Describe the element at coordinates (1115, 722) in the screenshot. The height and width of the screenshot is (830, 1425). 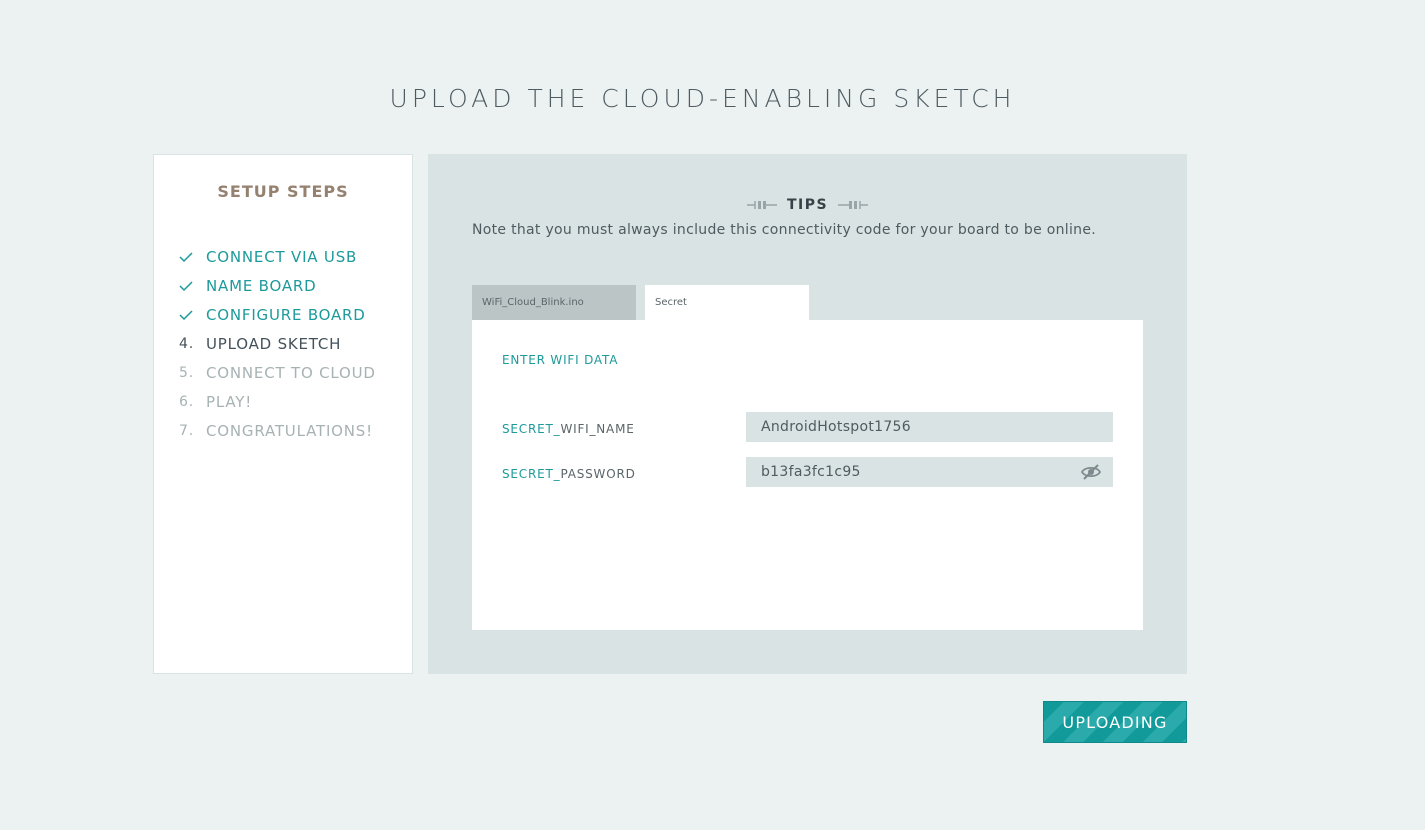
I see `uploading-button: UPLOADING` at that location.